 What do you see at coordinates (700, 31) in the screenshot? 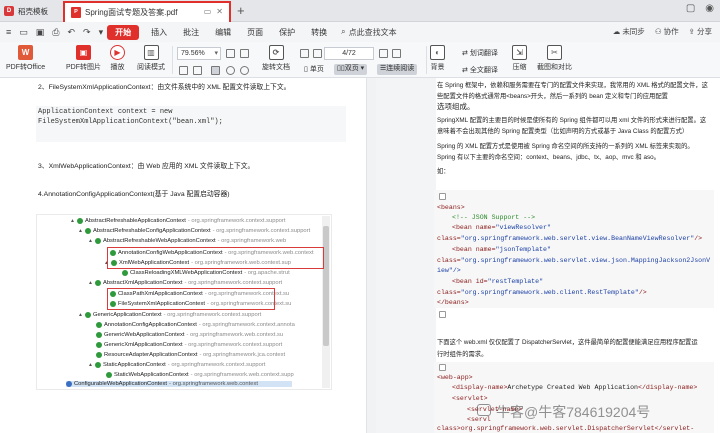
I see `share-button: ⇪ 分享` at bounding box center [700, 31].